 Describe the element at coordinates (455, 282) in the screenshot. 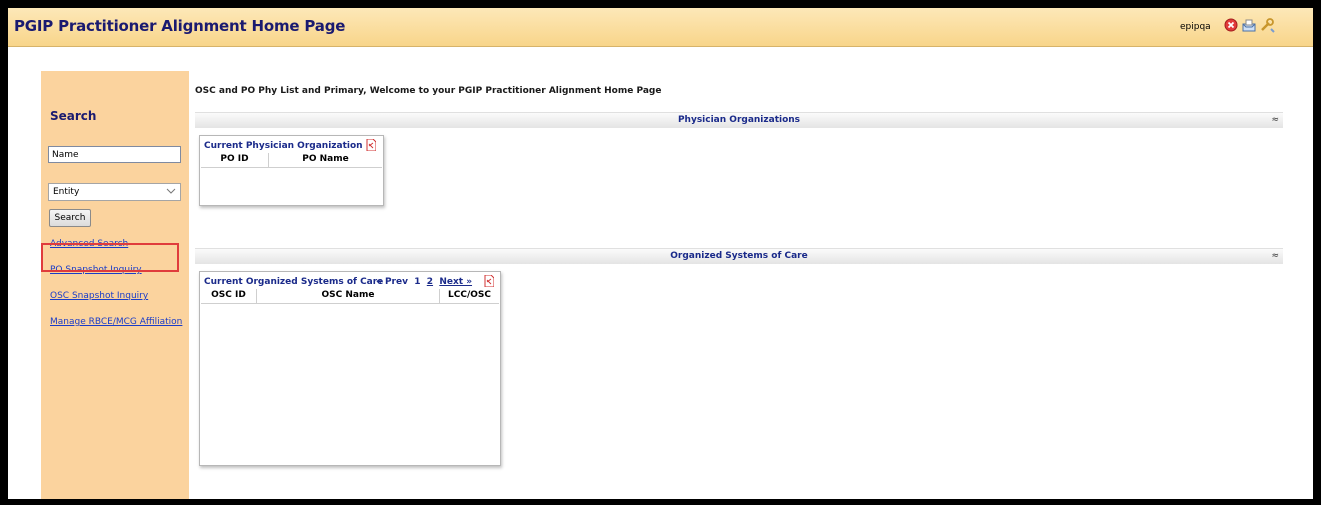

I see `next-page-link: Next »` at that location.